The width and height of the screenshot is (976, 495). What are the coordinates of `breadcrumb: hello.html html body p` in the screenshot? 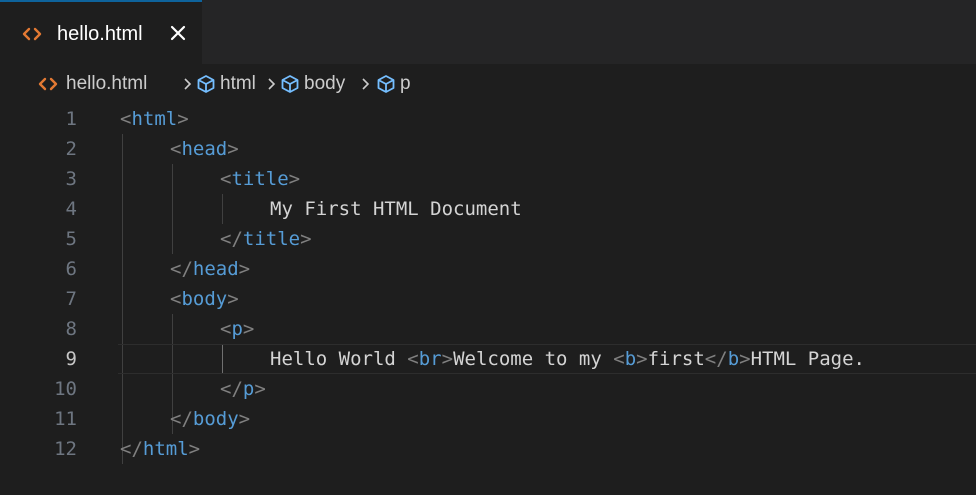 It's located at (488, 84).